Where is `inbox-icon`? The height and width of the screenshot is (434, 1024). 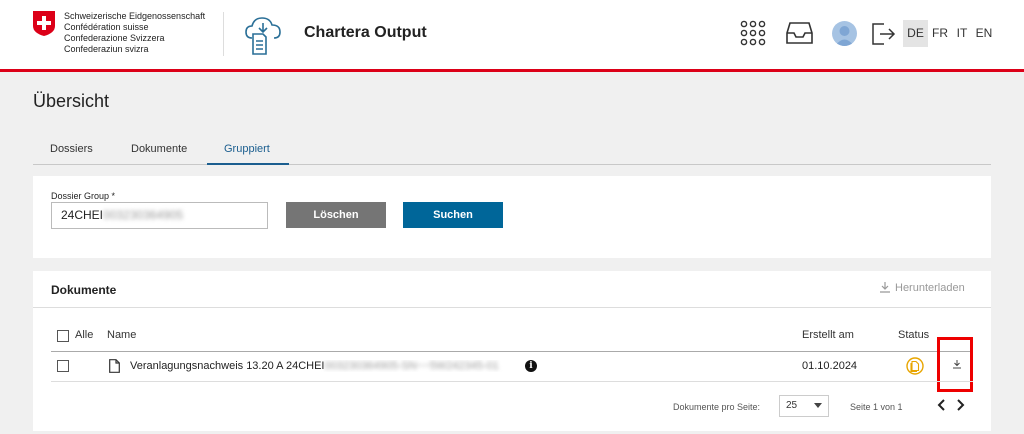 inbox-icon is located at coordinates (799, 33).